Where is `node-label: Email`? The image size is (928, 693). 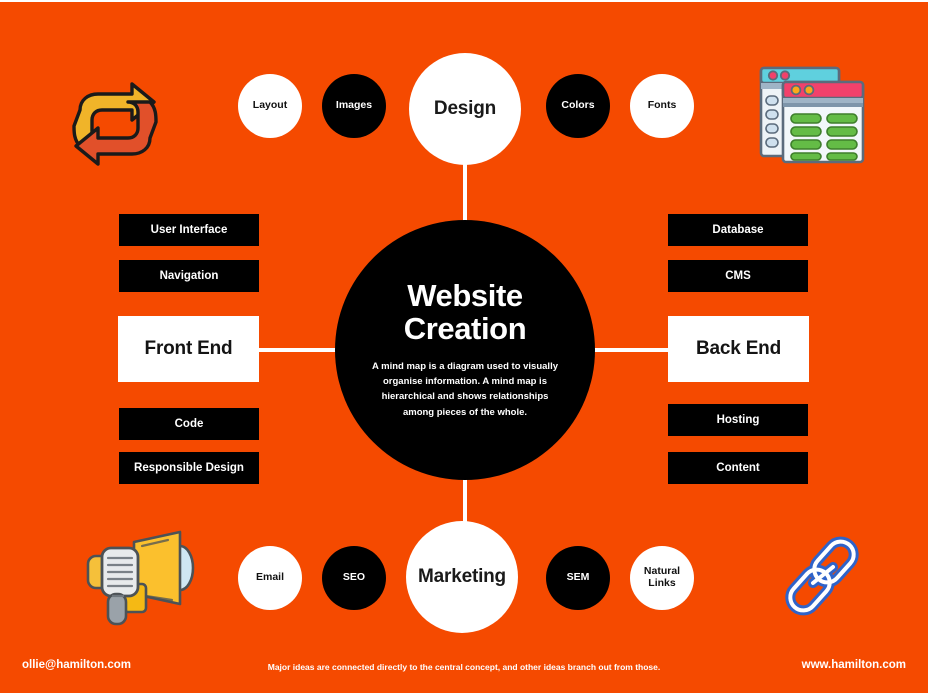 node-label: Email is located at coordinates (269, 577).